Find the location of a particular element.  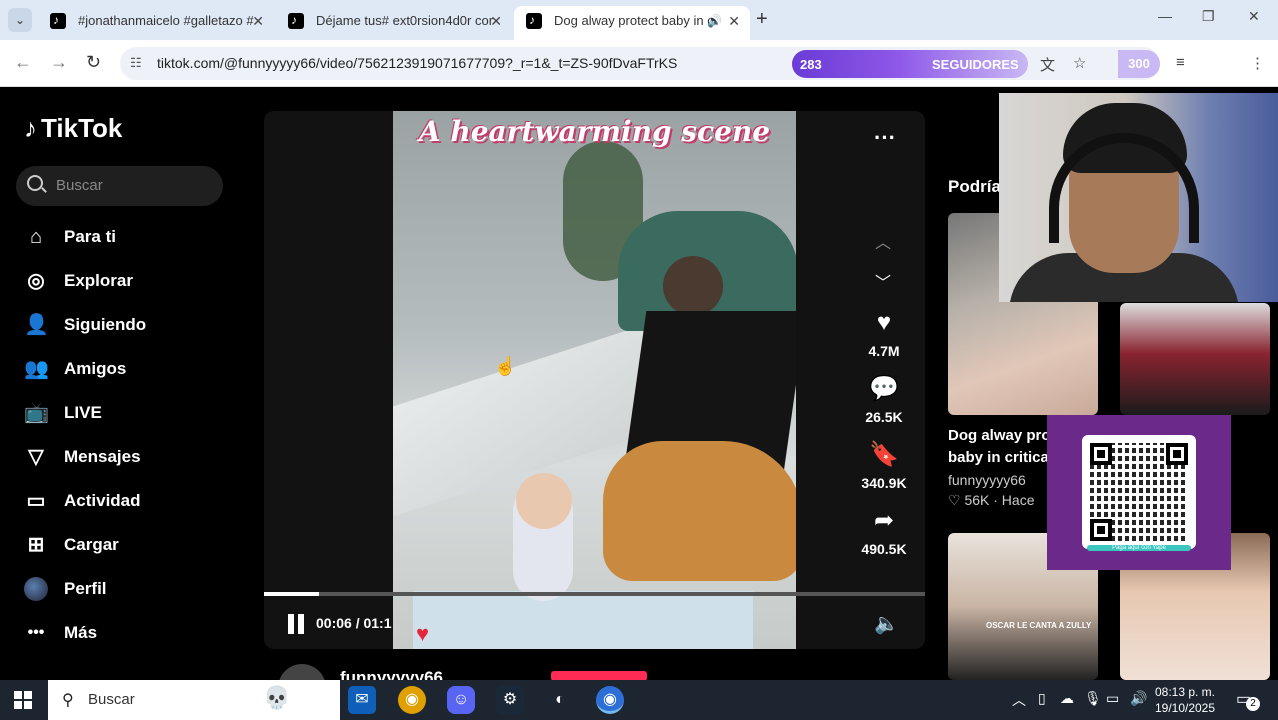

nav-mas: ••• Más is located at coordinates (129, 634).